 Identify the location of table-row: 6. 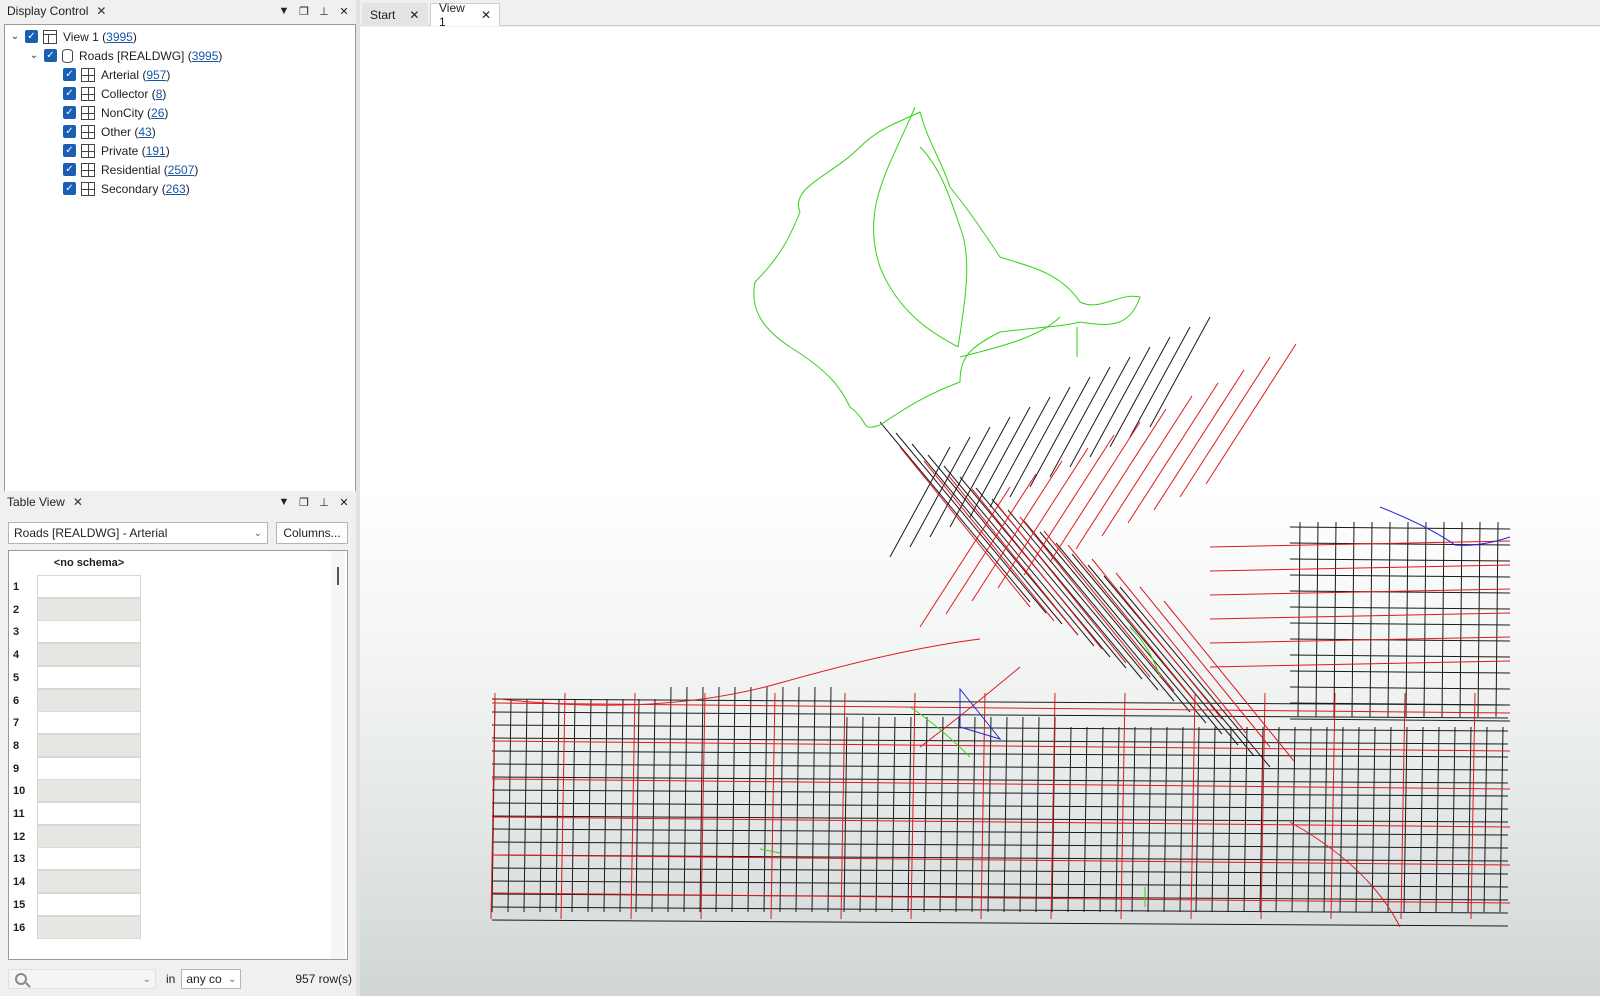
(81, 700).